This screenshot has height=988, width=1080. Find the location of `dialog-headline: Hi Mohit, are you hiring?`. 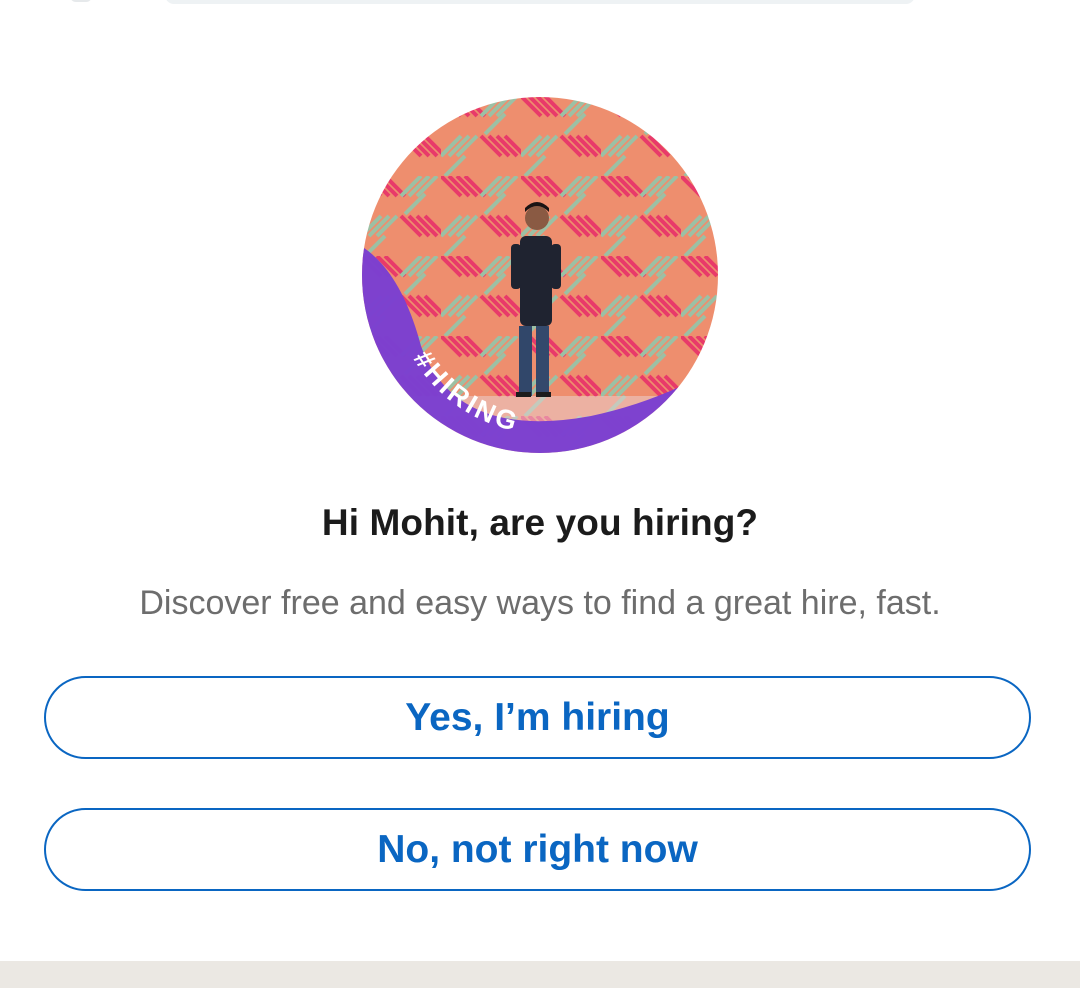

dialog-headline: Hi Mohit, are you hiring? is located at coordinates (540, 522).